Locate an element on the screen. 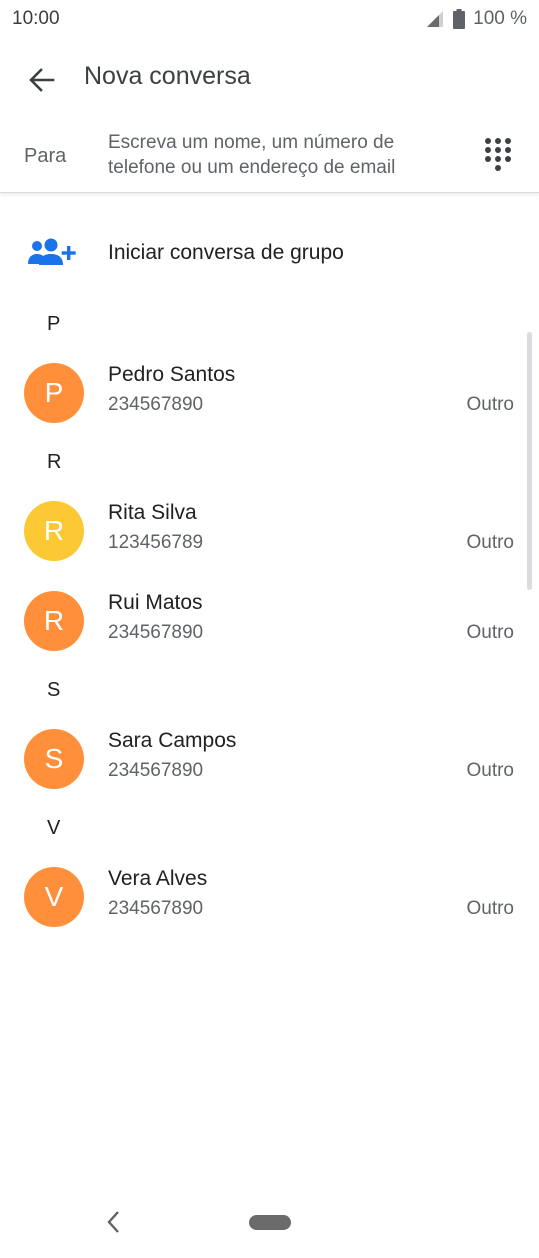 The height and width of the screenshot is (1258, 539). contact-item: P Pedro Santos 234567890 Outro is located at coordinates (269, 393).